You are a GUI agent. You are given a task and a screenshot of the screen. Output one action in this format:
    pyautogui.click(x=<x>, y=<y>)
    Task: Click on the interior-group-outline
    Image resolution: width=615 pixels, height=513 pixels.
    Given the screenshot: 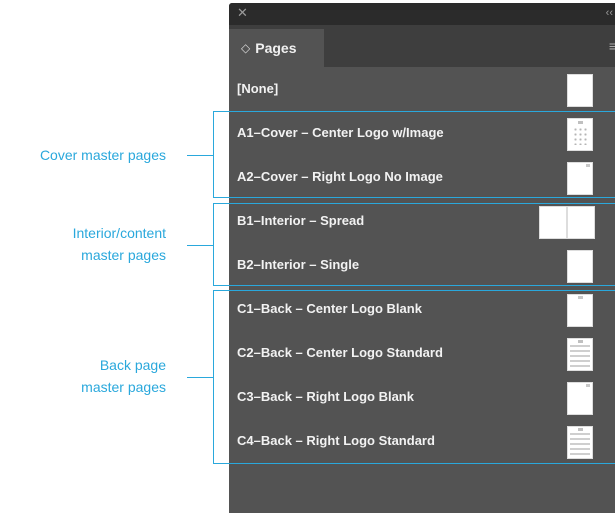 What is the action you would take?
    pyautogui.click(x=414, y=244)
    